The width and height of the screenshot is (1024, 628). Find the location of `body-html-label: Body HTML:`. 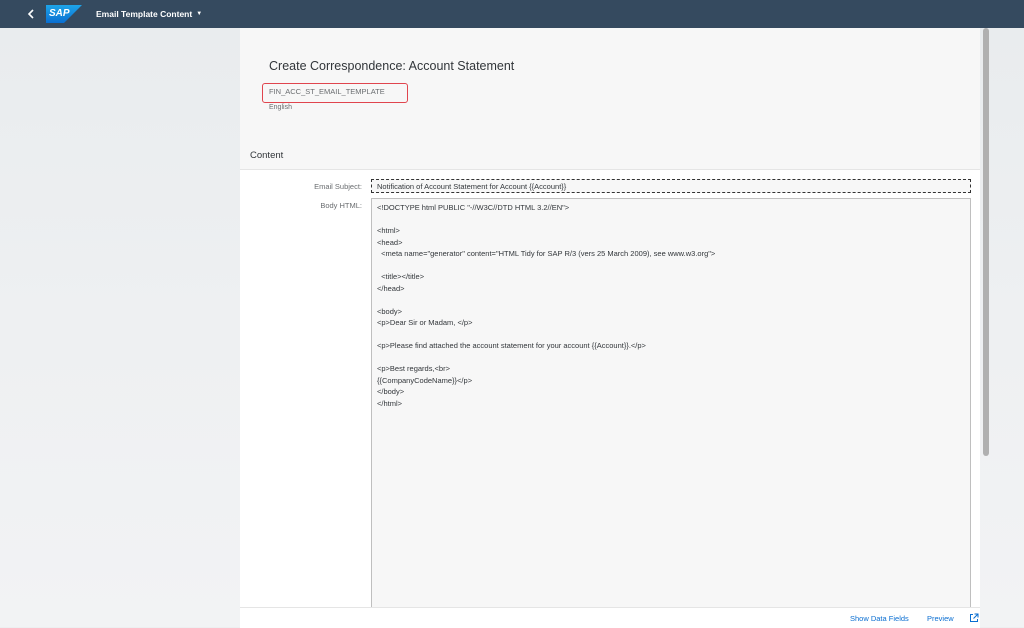

body-html-label: Body HTML: is located at coordinates (341, 205).